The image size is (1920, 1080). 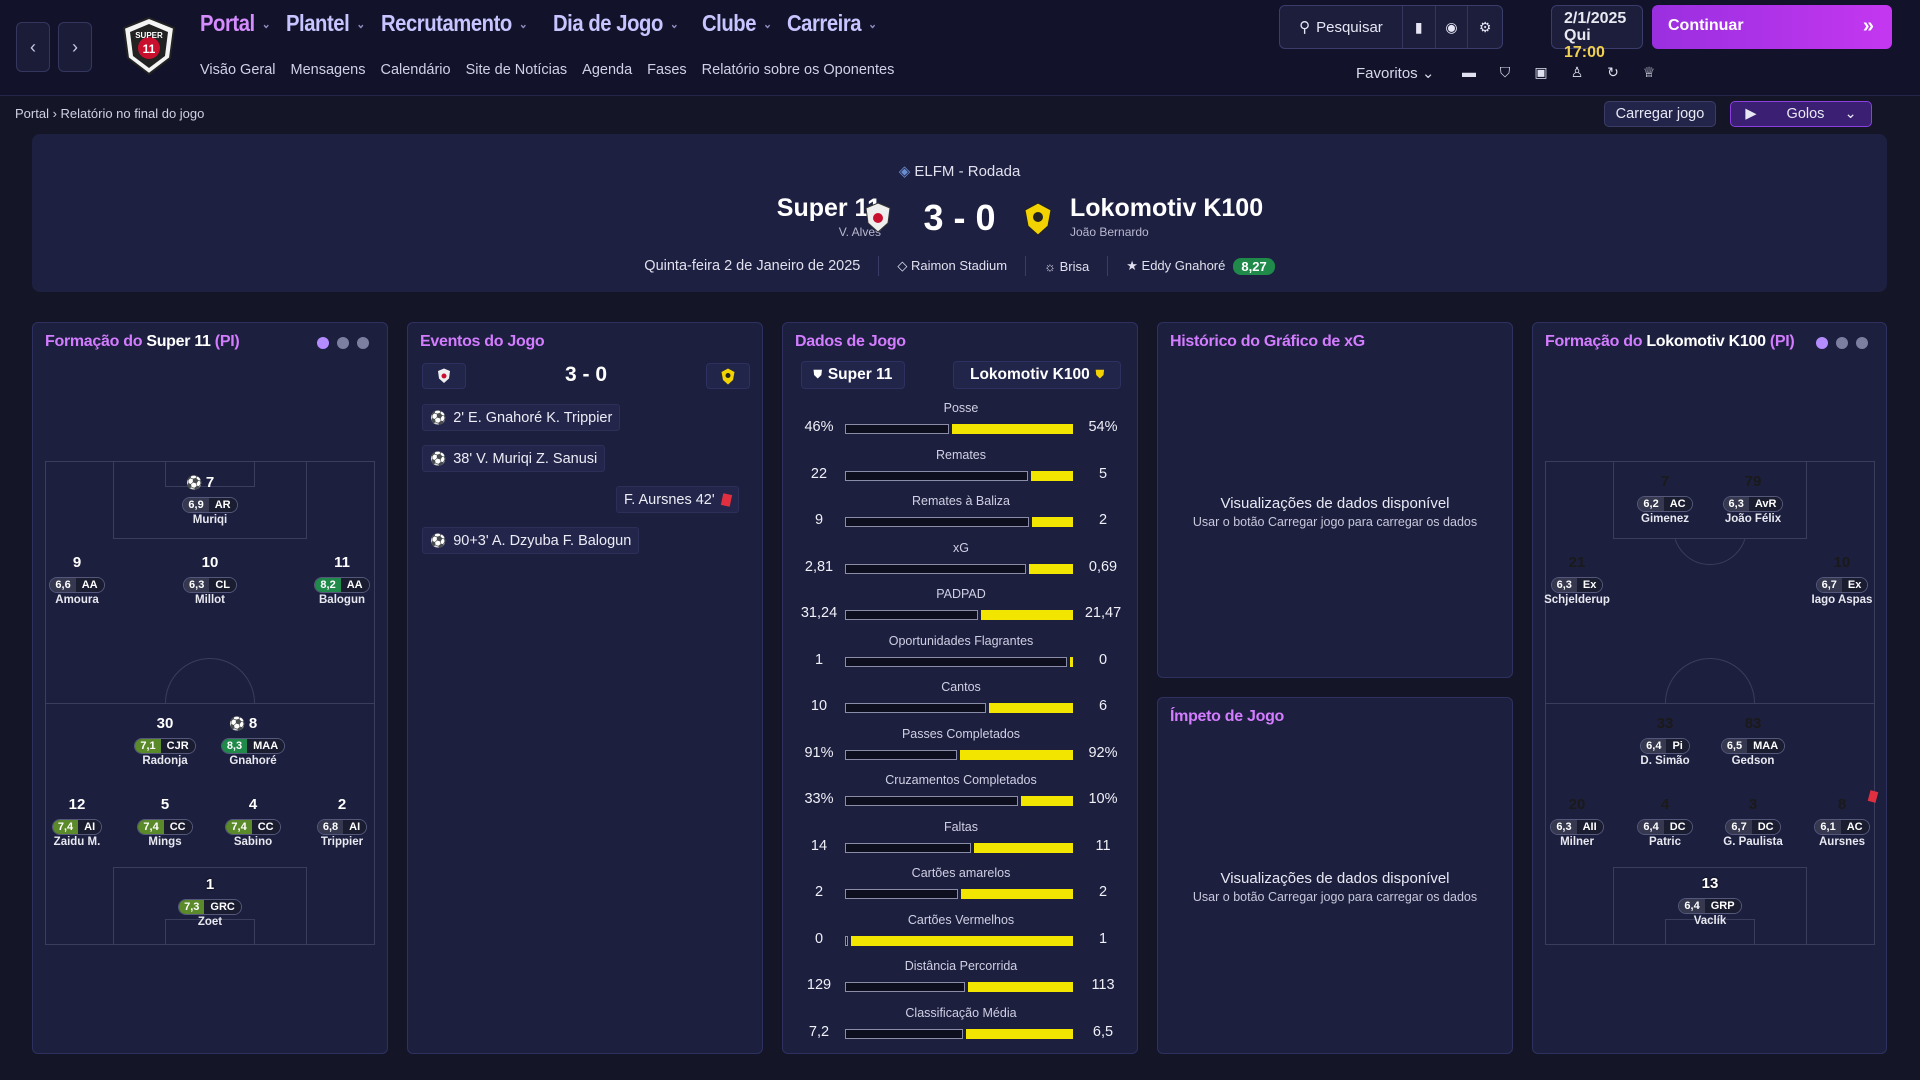 I want to click on away-crest-icon, so click(x=728, y=376).